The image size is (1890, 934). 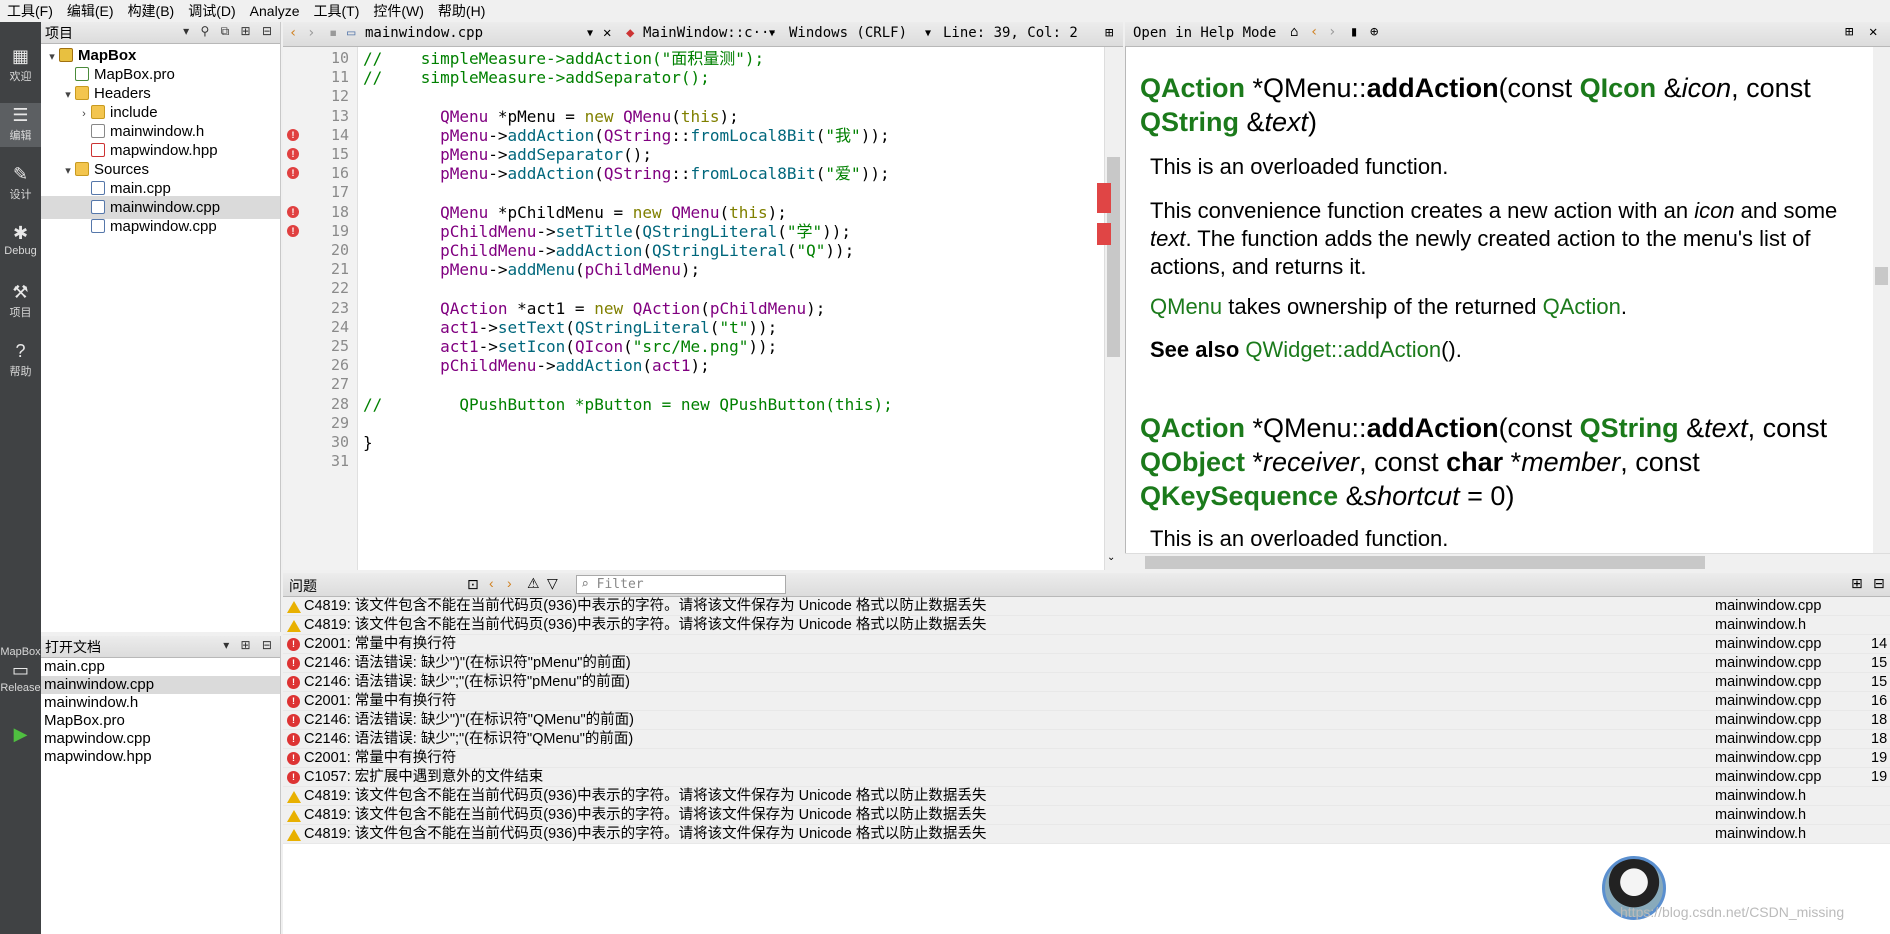 What do you see at coordinates (848, 33) in the screenshot?
I see `encoding-selector: Windows (CRLF)` at bounding box center [848, 33].